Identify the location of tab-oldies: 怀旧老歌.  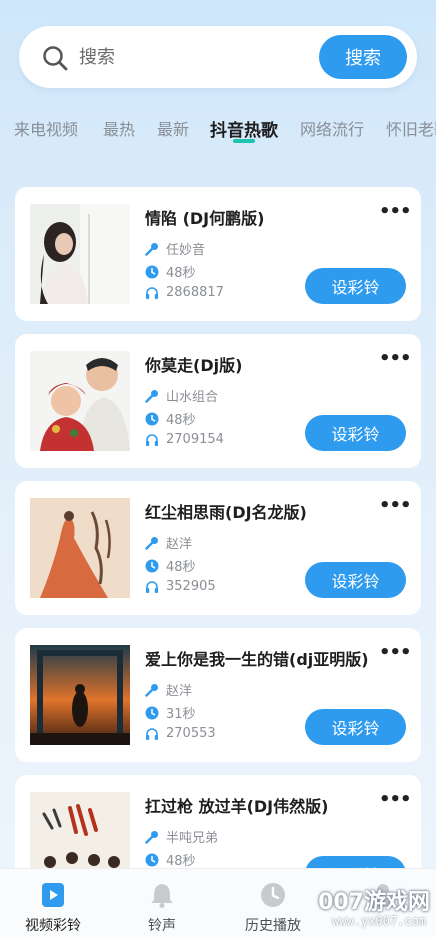
(411, 128).